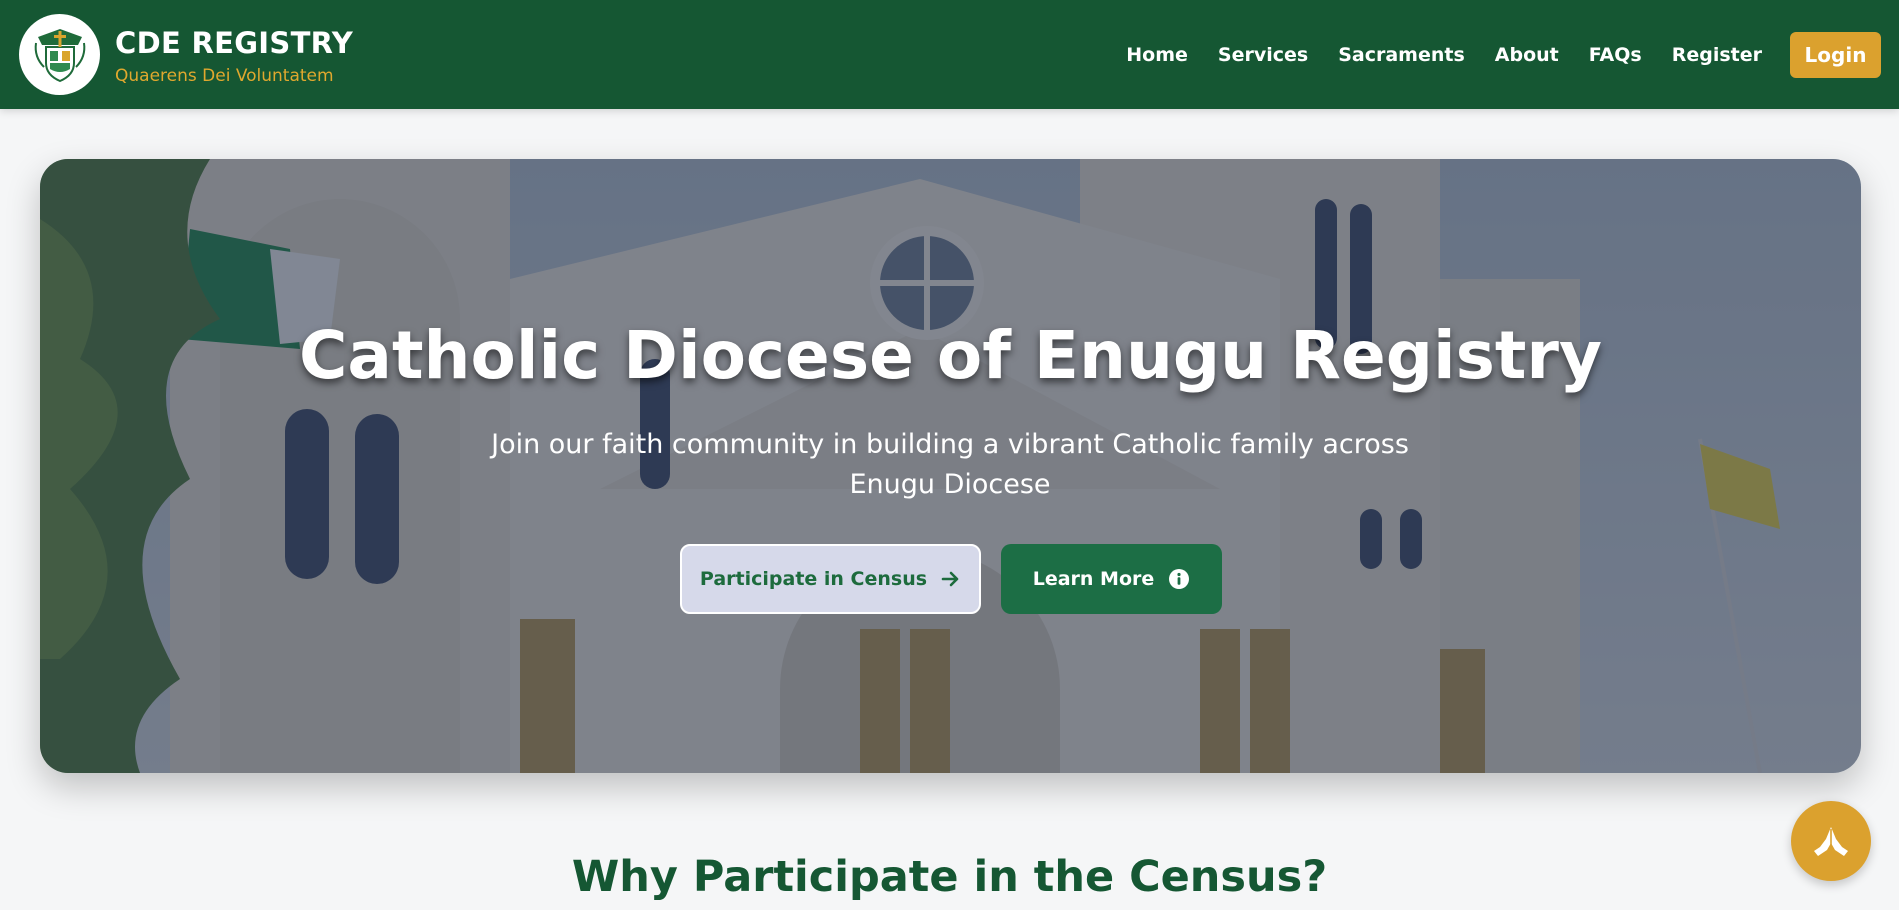 The width and height of the screenshot is (1899, 910). Describe the element at coordinates (1527, 55) in the screenshot. I see `nav-about: About` at that location.